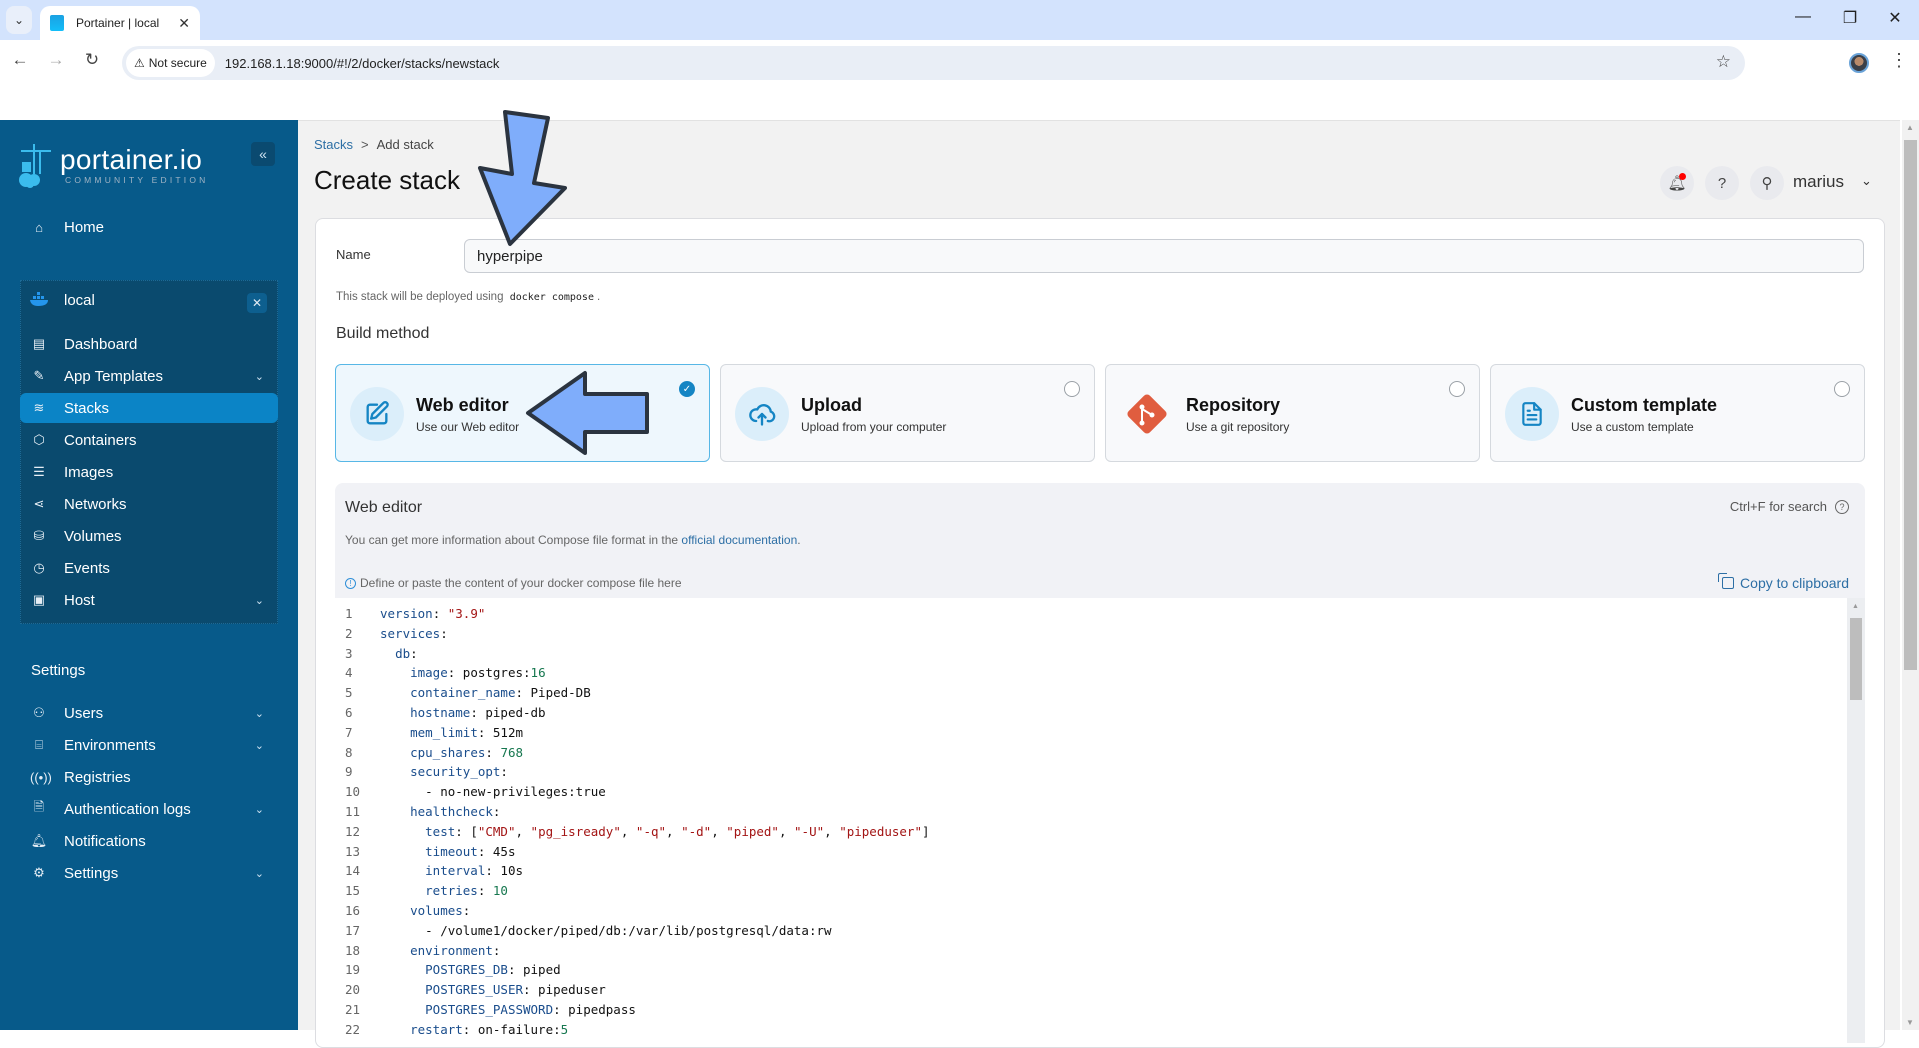  I want to click on code-line: 1 version: "3.9", so click(1091, 614).